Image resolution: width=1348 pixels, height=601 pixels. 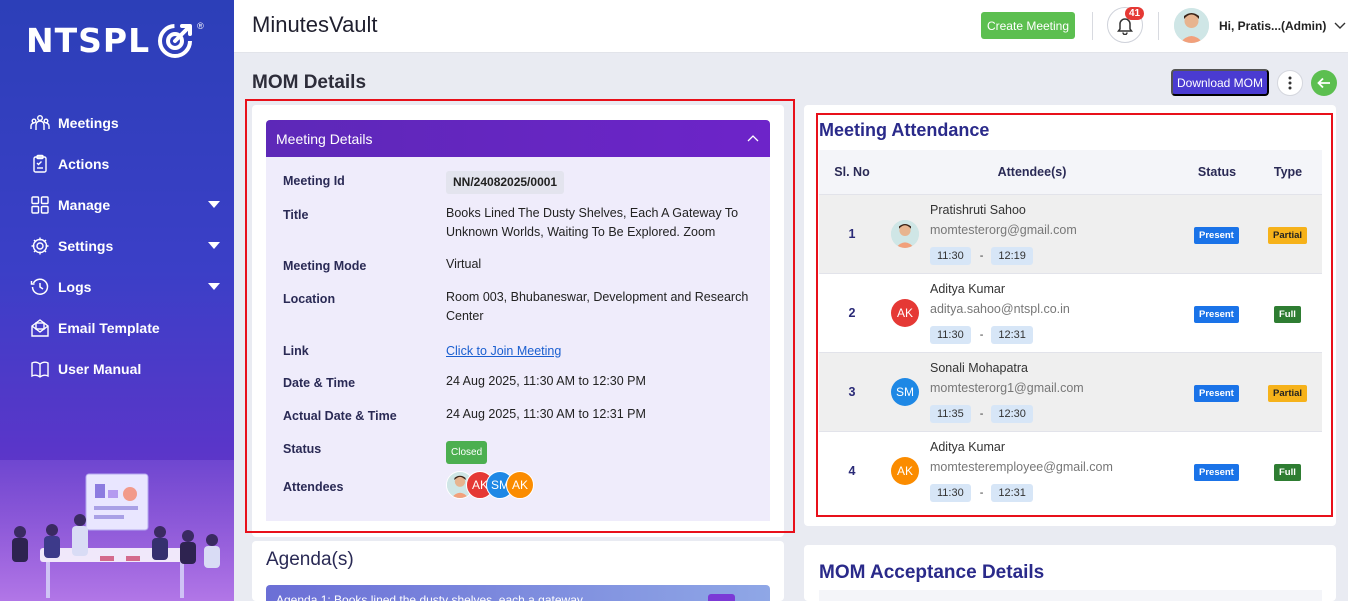 What do you see at coordinates (1340, 26) in the screenshot?
I see `chevron-down-icon` at bounding box center [1340, 26].